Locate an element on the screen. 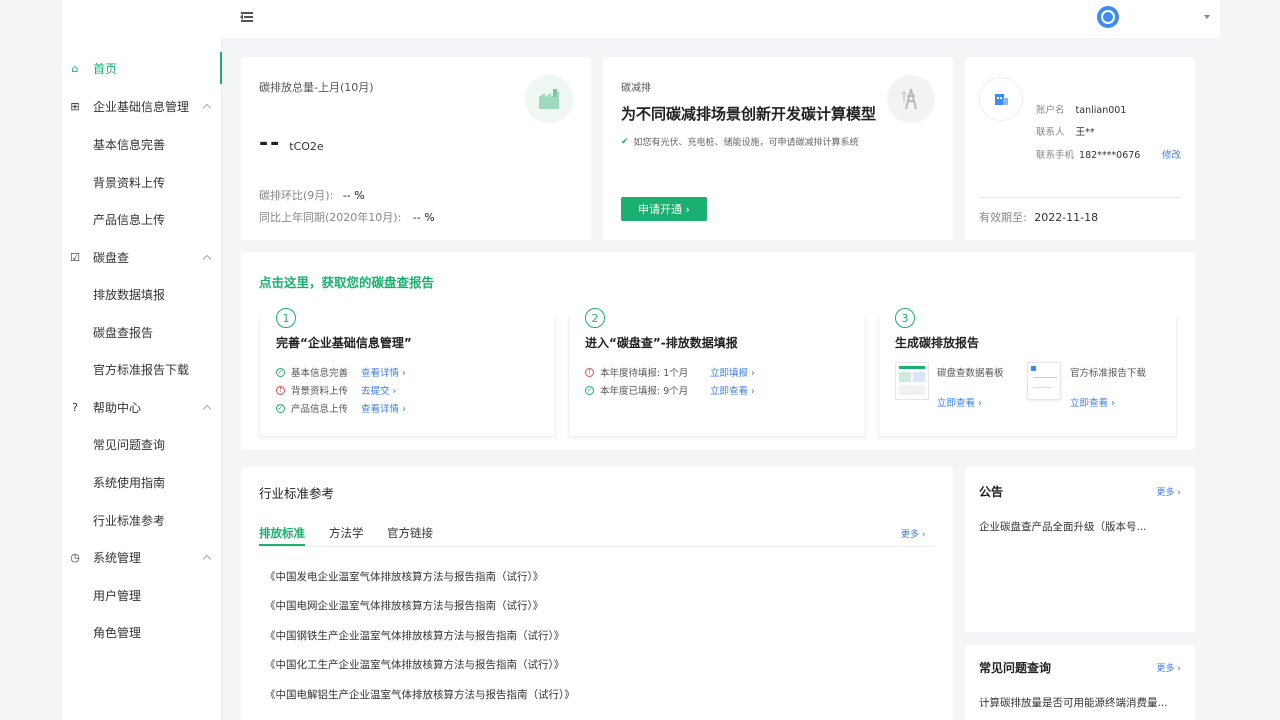  step-3-title: 生成碳排放报告 is located at coordinates (937, 343).